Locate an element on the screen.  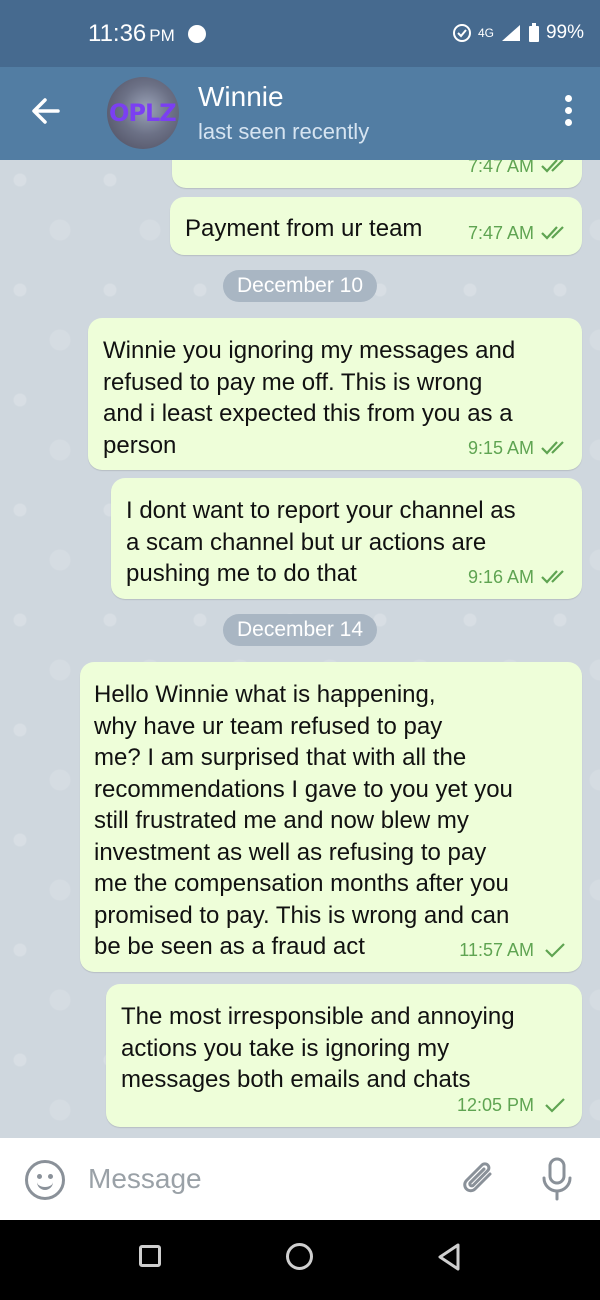
message-bubble: 7:47 AM is located at coordinates (377, 174).